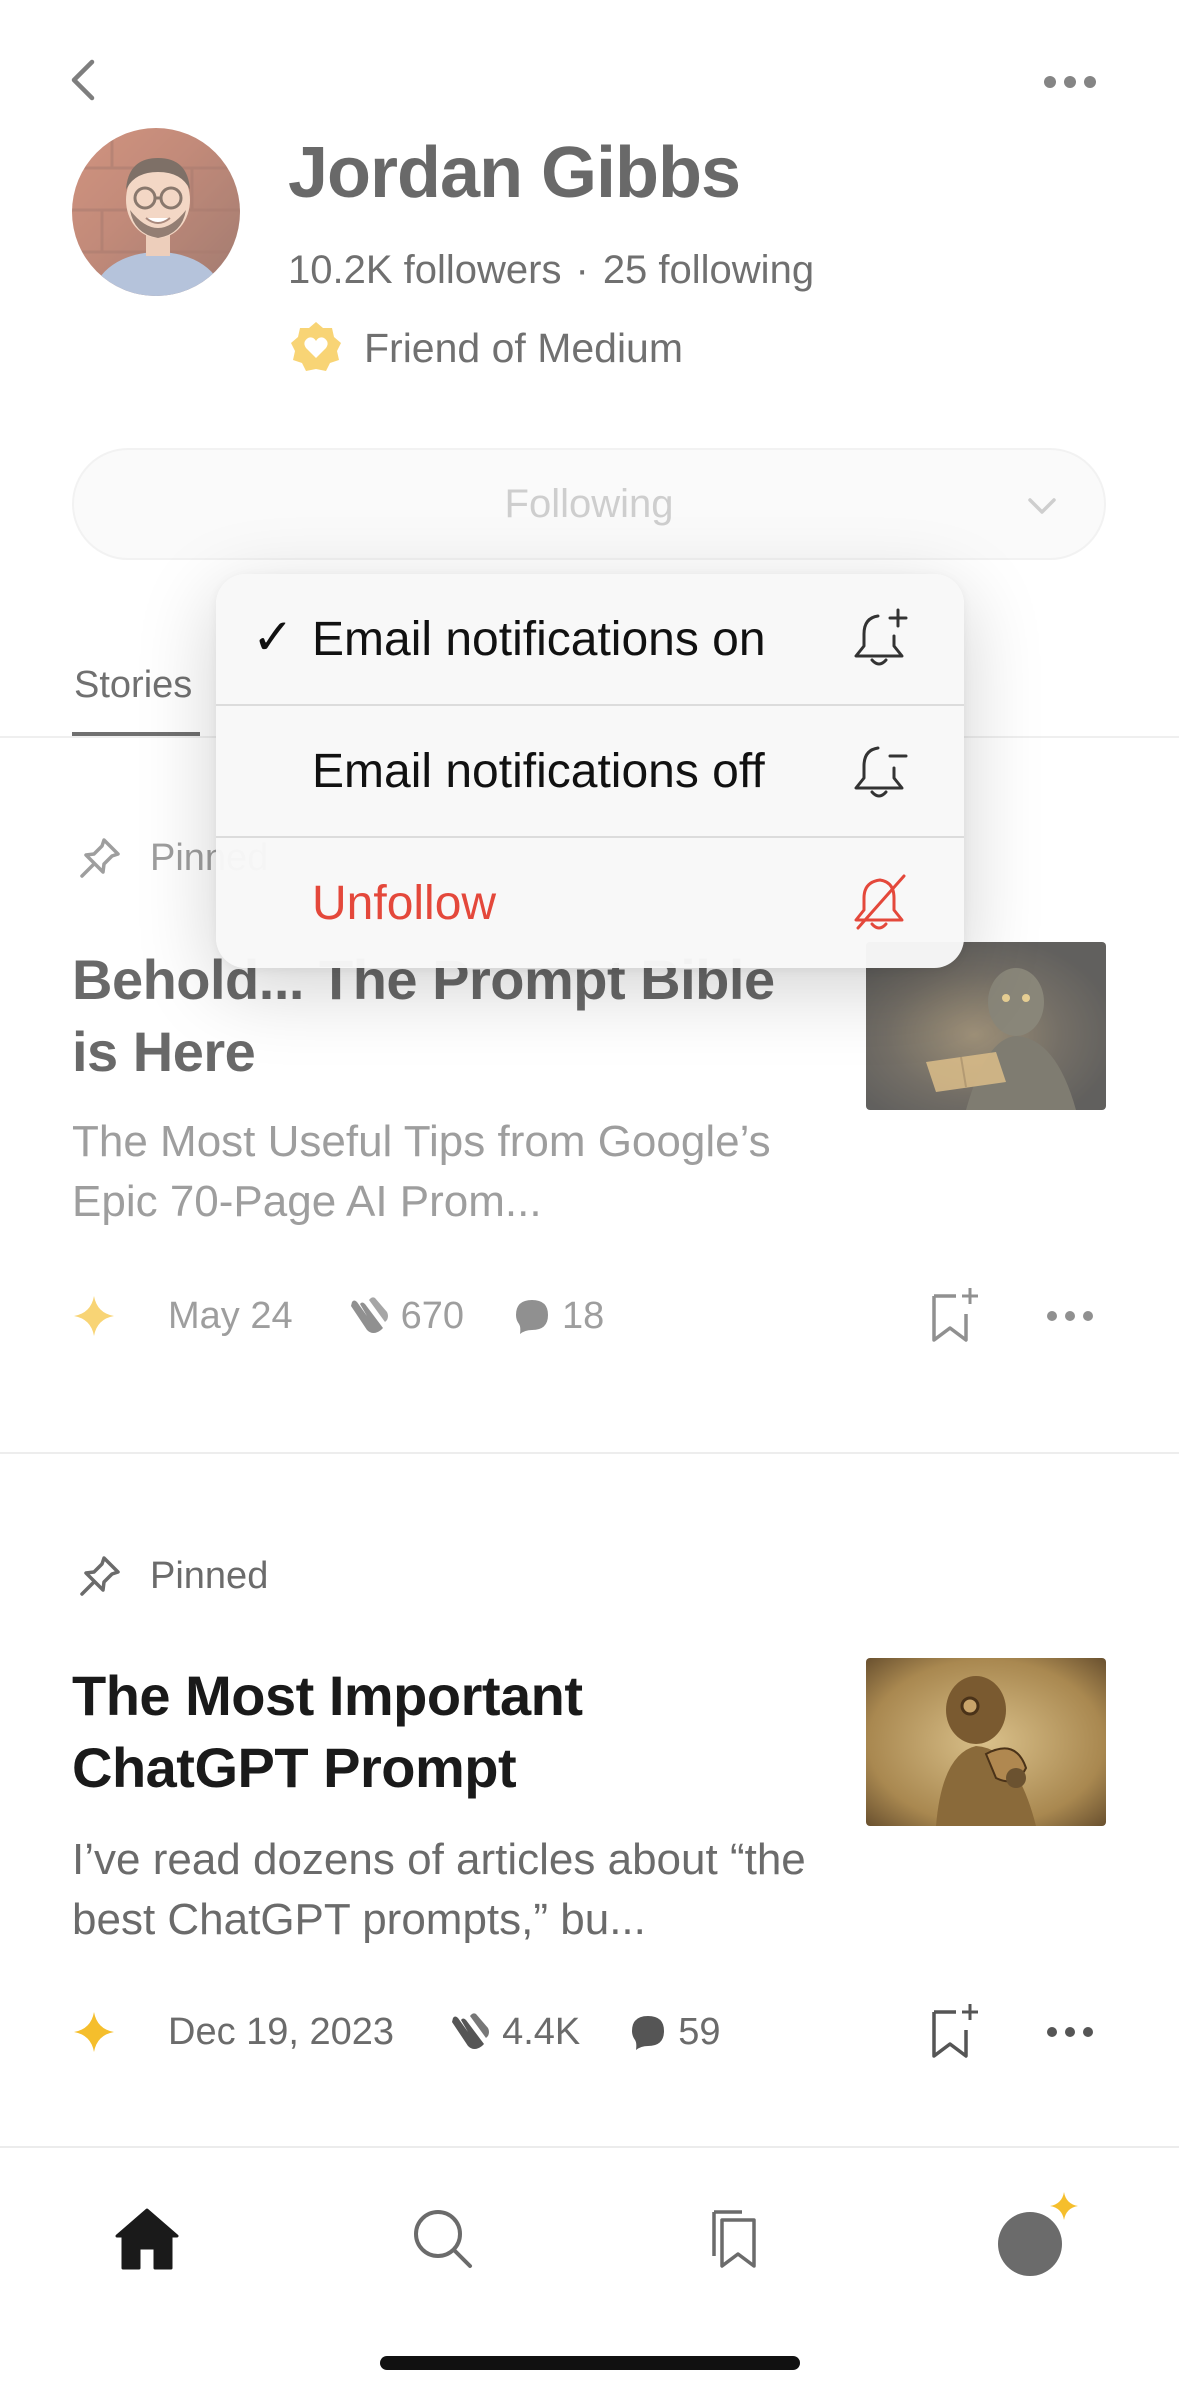 Image resolution: width=1179 pixels, height=2398 pixels. Describe the element at coordinates (404, 903) in the screenshot. I see `menu-item-label: Unfollow` at that location.